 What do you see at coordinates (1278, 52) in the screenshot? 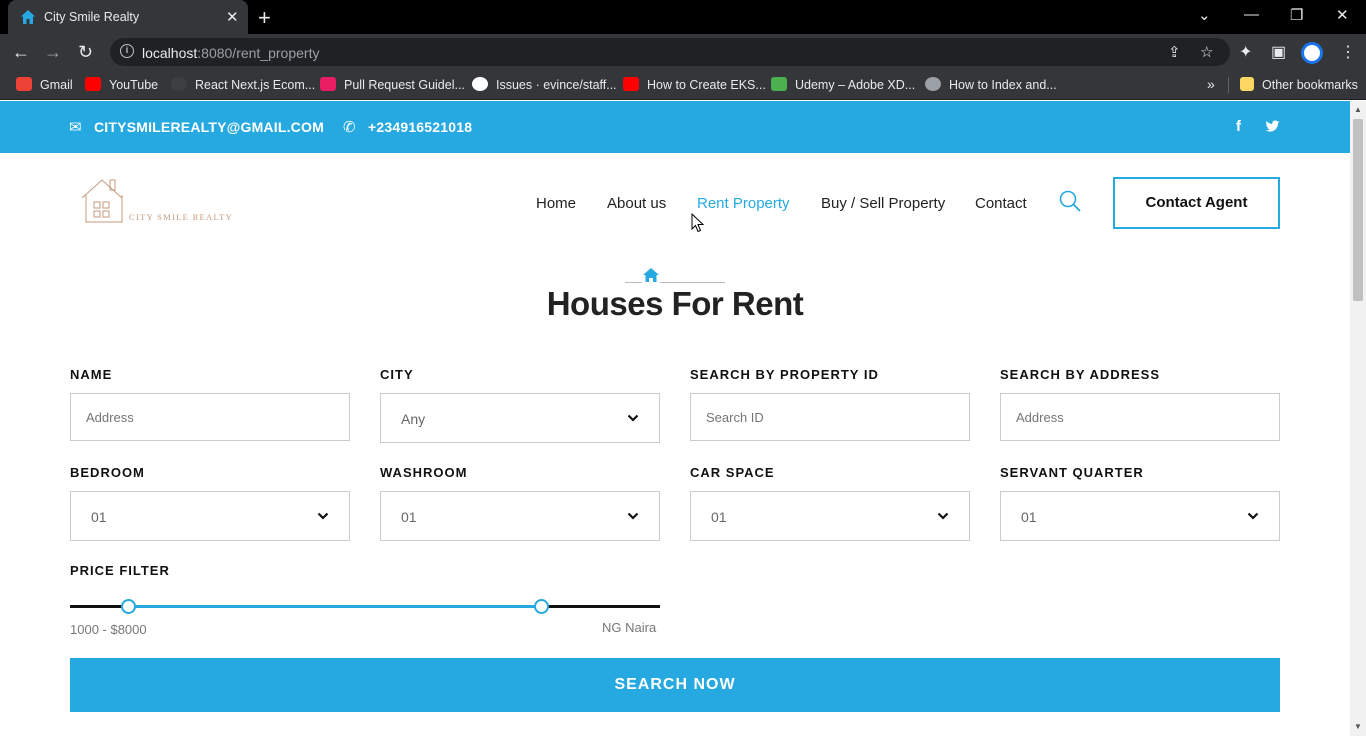
I see `side-panel-icon: ▣` at bounding box center [1278, 52].